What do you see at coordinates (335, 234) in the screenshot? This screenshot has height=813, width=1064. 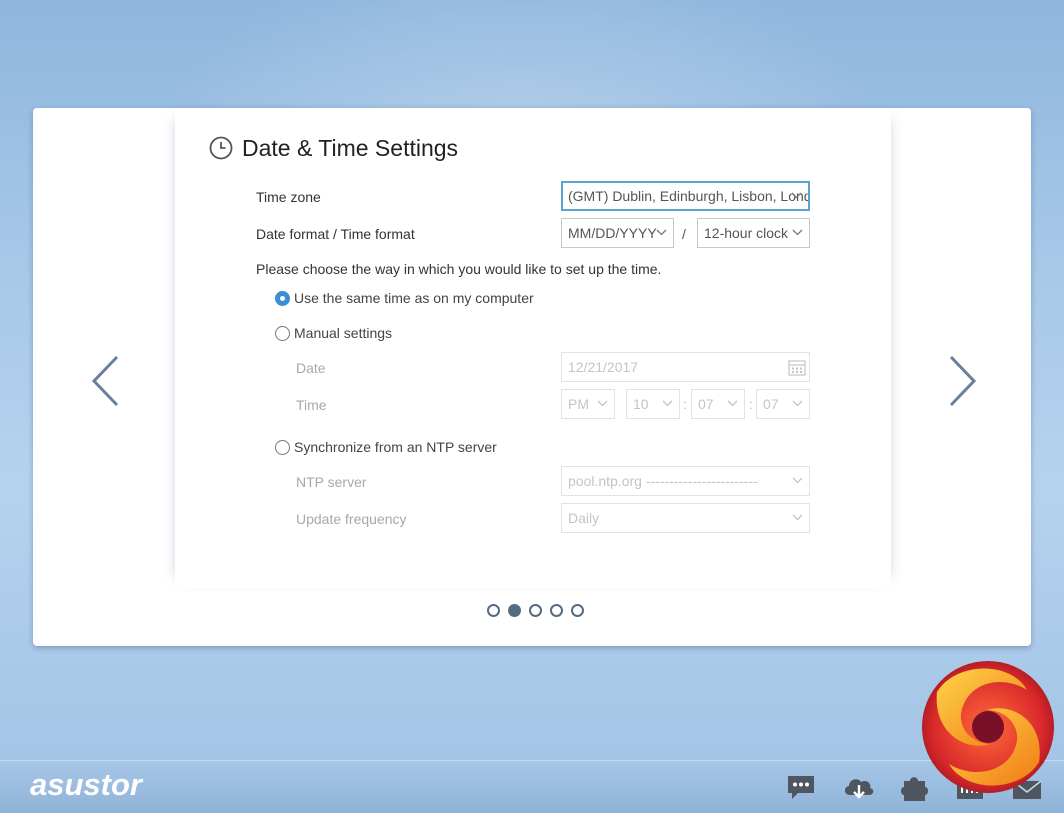 I see `date-time-format-label: Date format / Time format` at bounding box center [335, 234].